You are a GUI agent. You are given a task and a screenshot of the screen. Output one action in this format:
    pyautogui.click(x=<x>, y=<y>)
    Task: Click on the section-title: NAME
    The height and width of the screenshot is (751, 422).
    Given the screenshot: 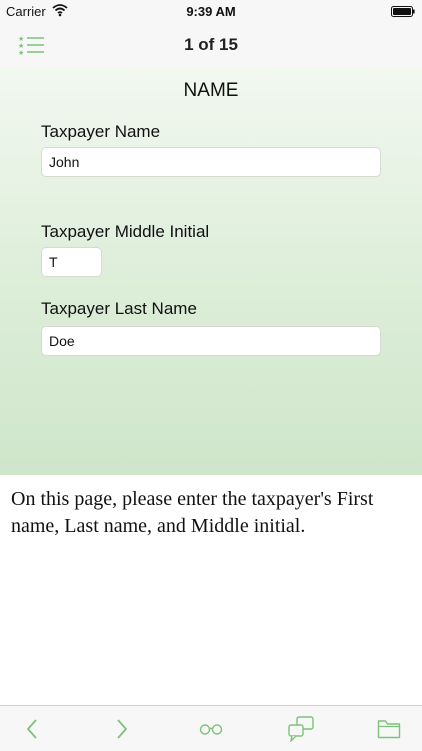 What is the action you would take?
    pyautogui.click(x=211, y=90)
    